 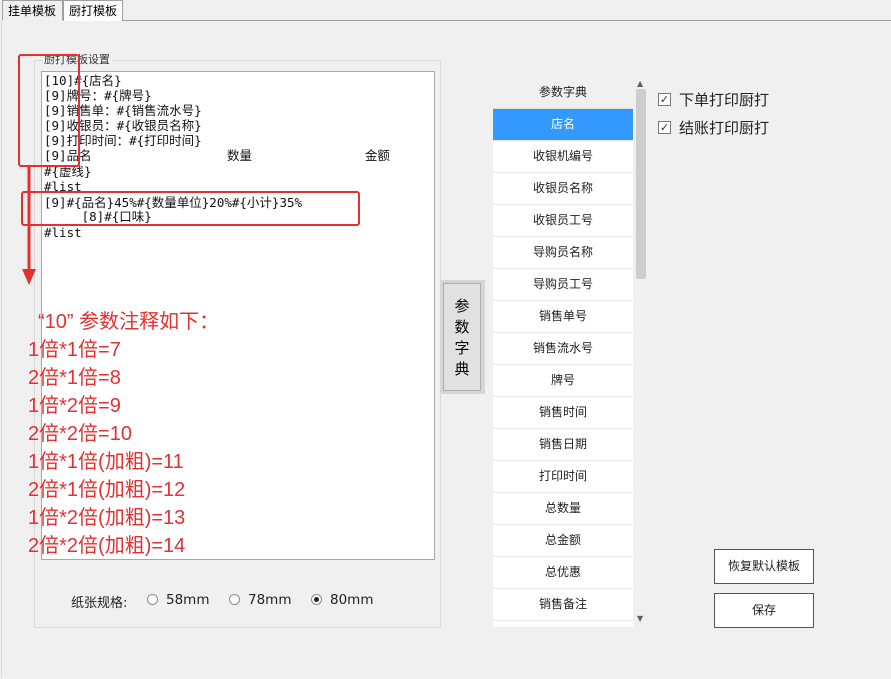 What do you see at coordinates (563, 349) in the screenshot?
I see `list-item: 销售流水号` at bounding box center [563, 349].